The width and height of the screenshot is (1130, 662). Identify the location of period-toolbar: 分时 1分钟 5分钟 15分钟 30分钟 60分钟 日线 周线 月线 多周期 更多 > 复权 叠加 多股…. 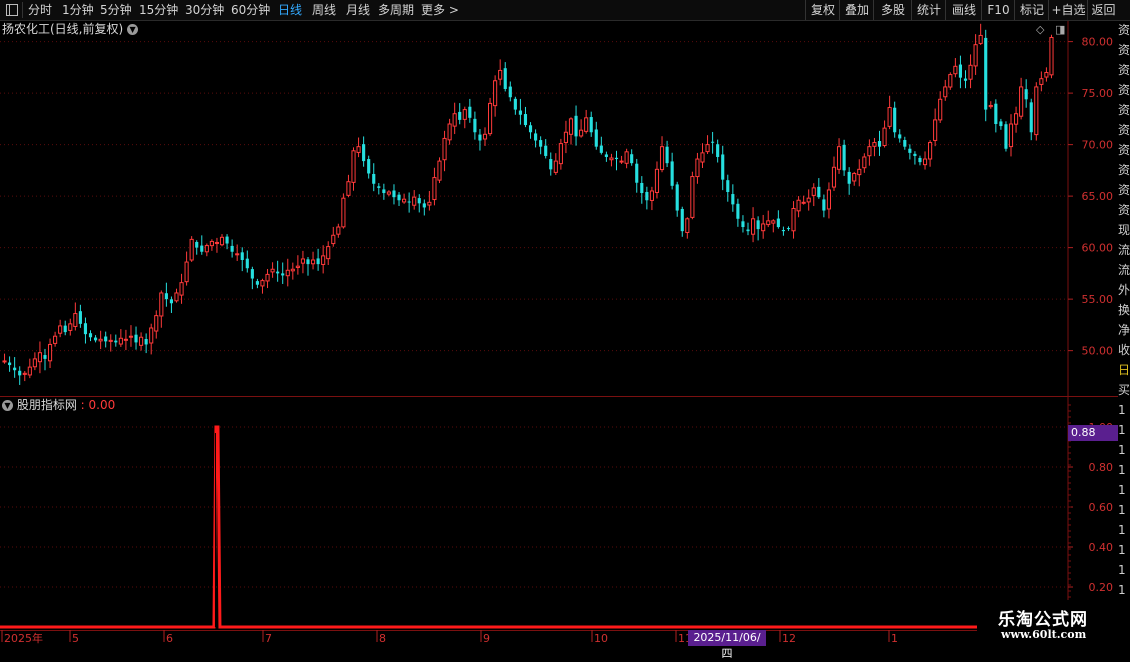
(565, 10).